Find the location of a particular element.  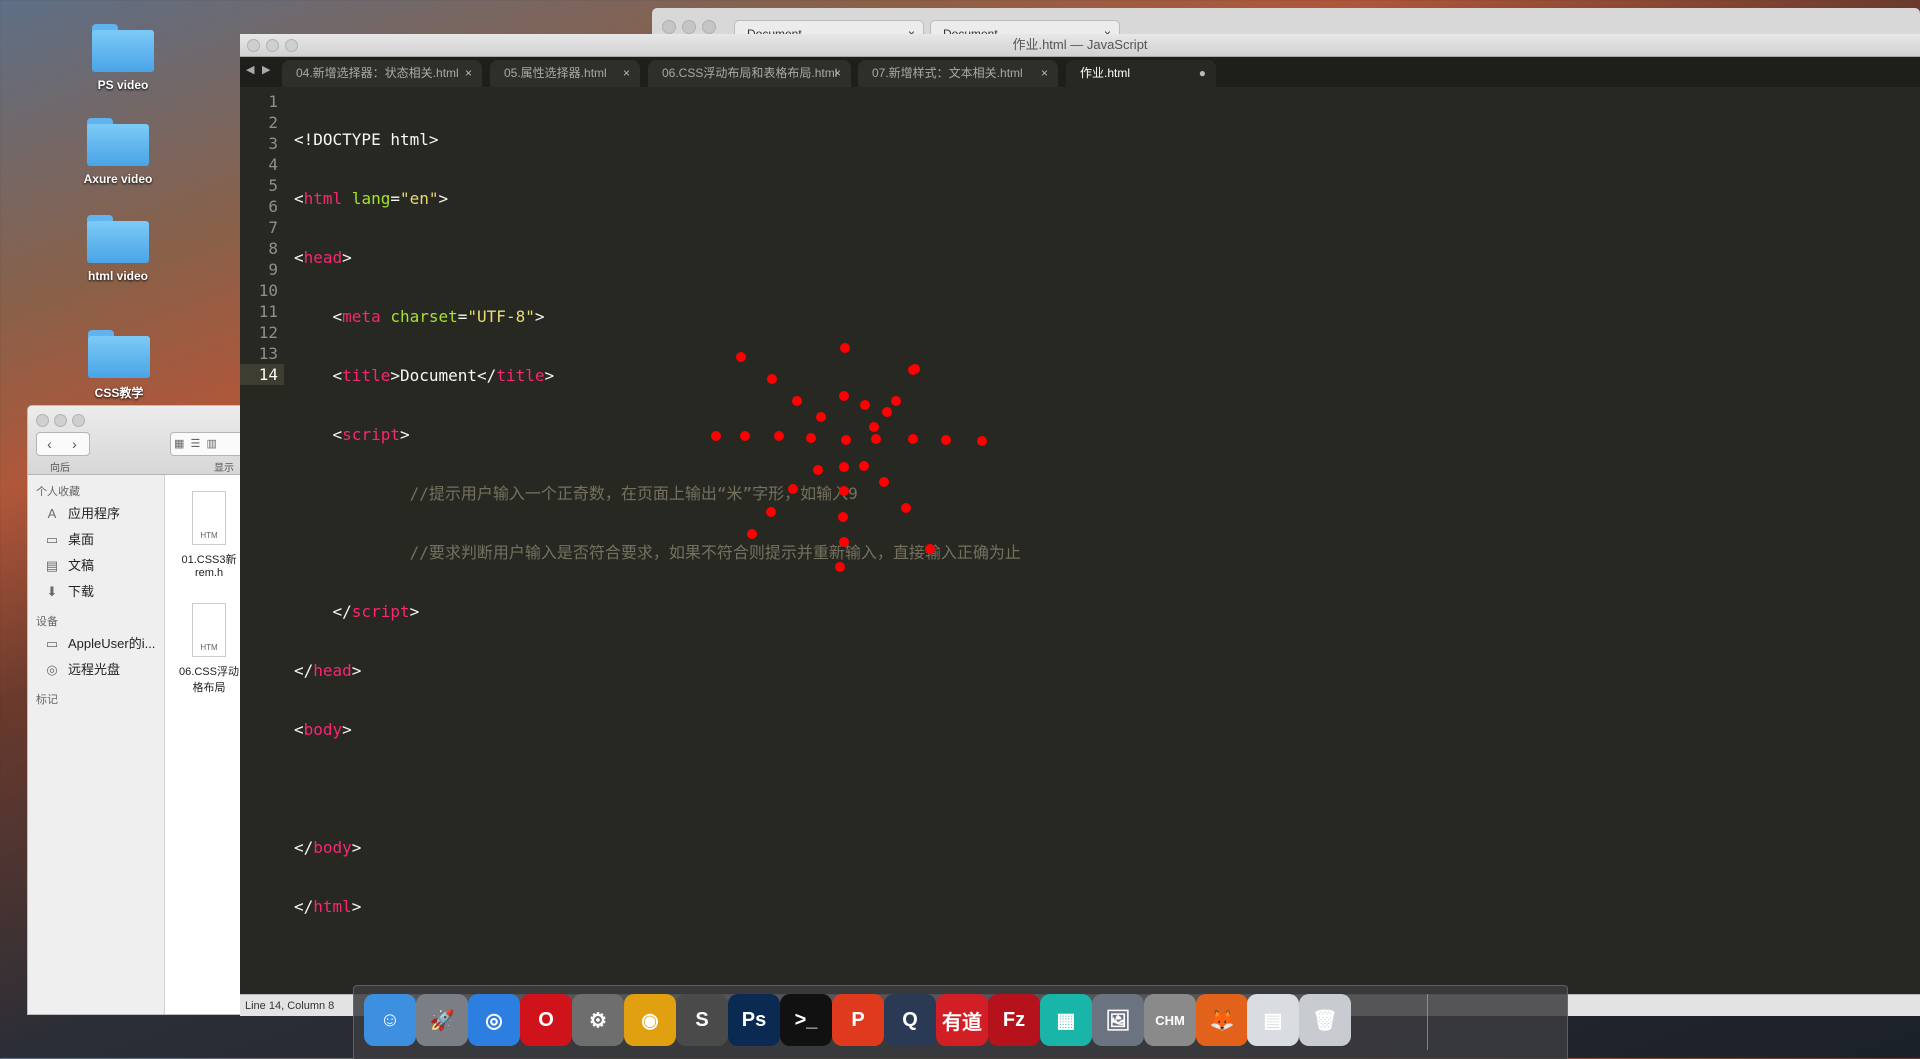

desktop-folder-axure-video: Axure video is located at coordinates (118, 152).